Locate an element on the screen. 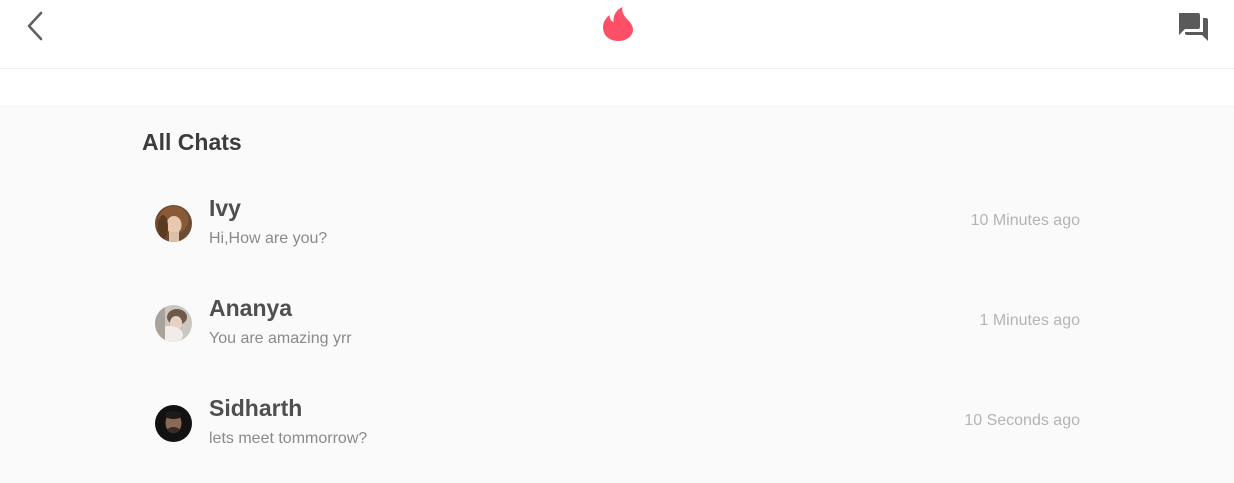  top-bar is located at coordinates (617, 34).